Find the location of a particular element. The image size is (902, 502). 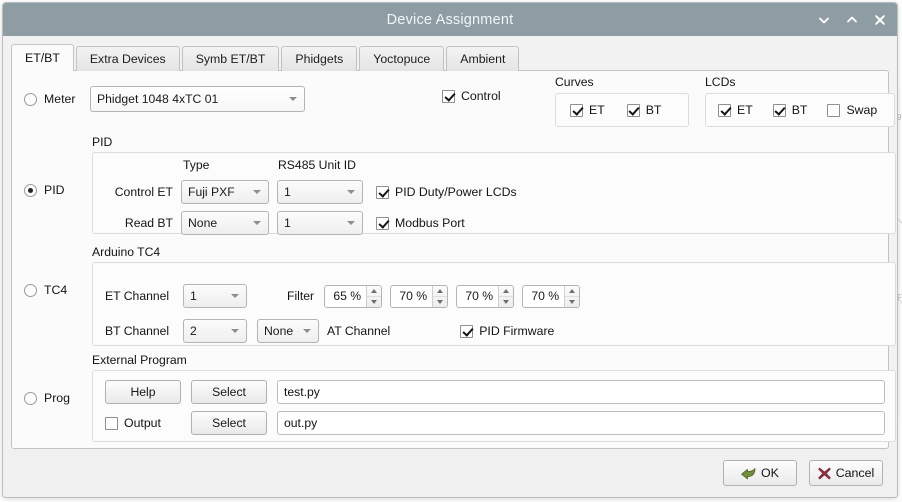

cancel-button: Cancel is located at coordinates (846, 473).